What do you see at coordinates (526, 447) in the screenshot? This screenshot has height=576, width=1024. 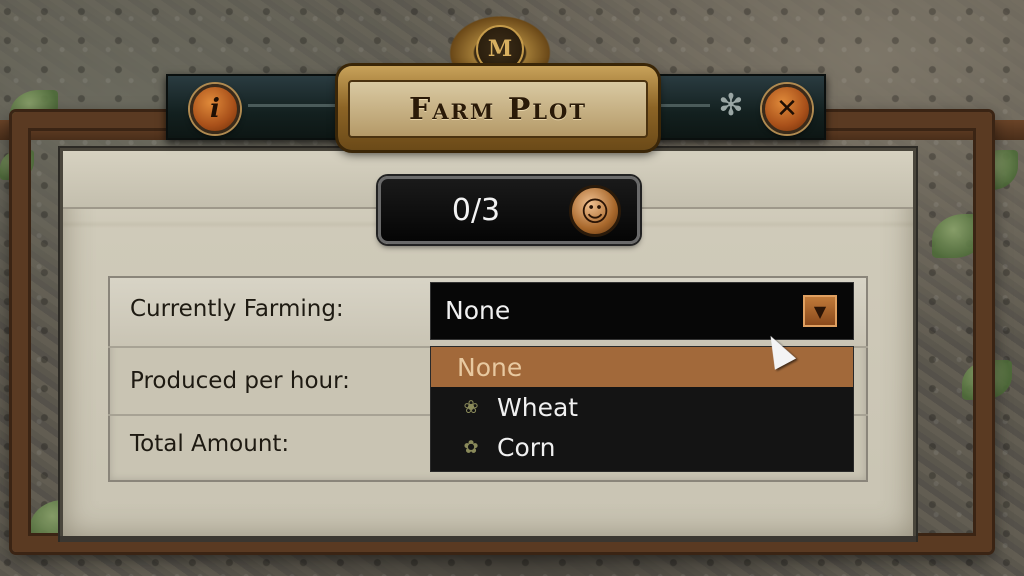 I see `option-label: Corn` at bounding box center [526, 447].